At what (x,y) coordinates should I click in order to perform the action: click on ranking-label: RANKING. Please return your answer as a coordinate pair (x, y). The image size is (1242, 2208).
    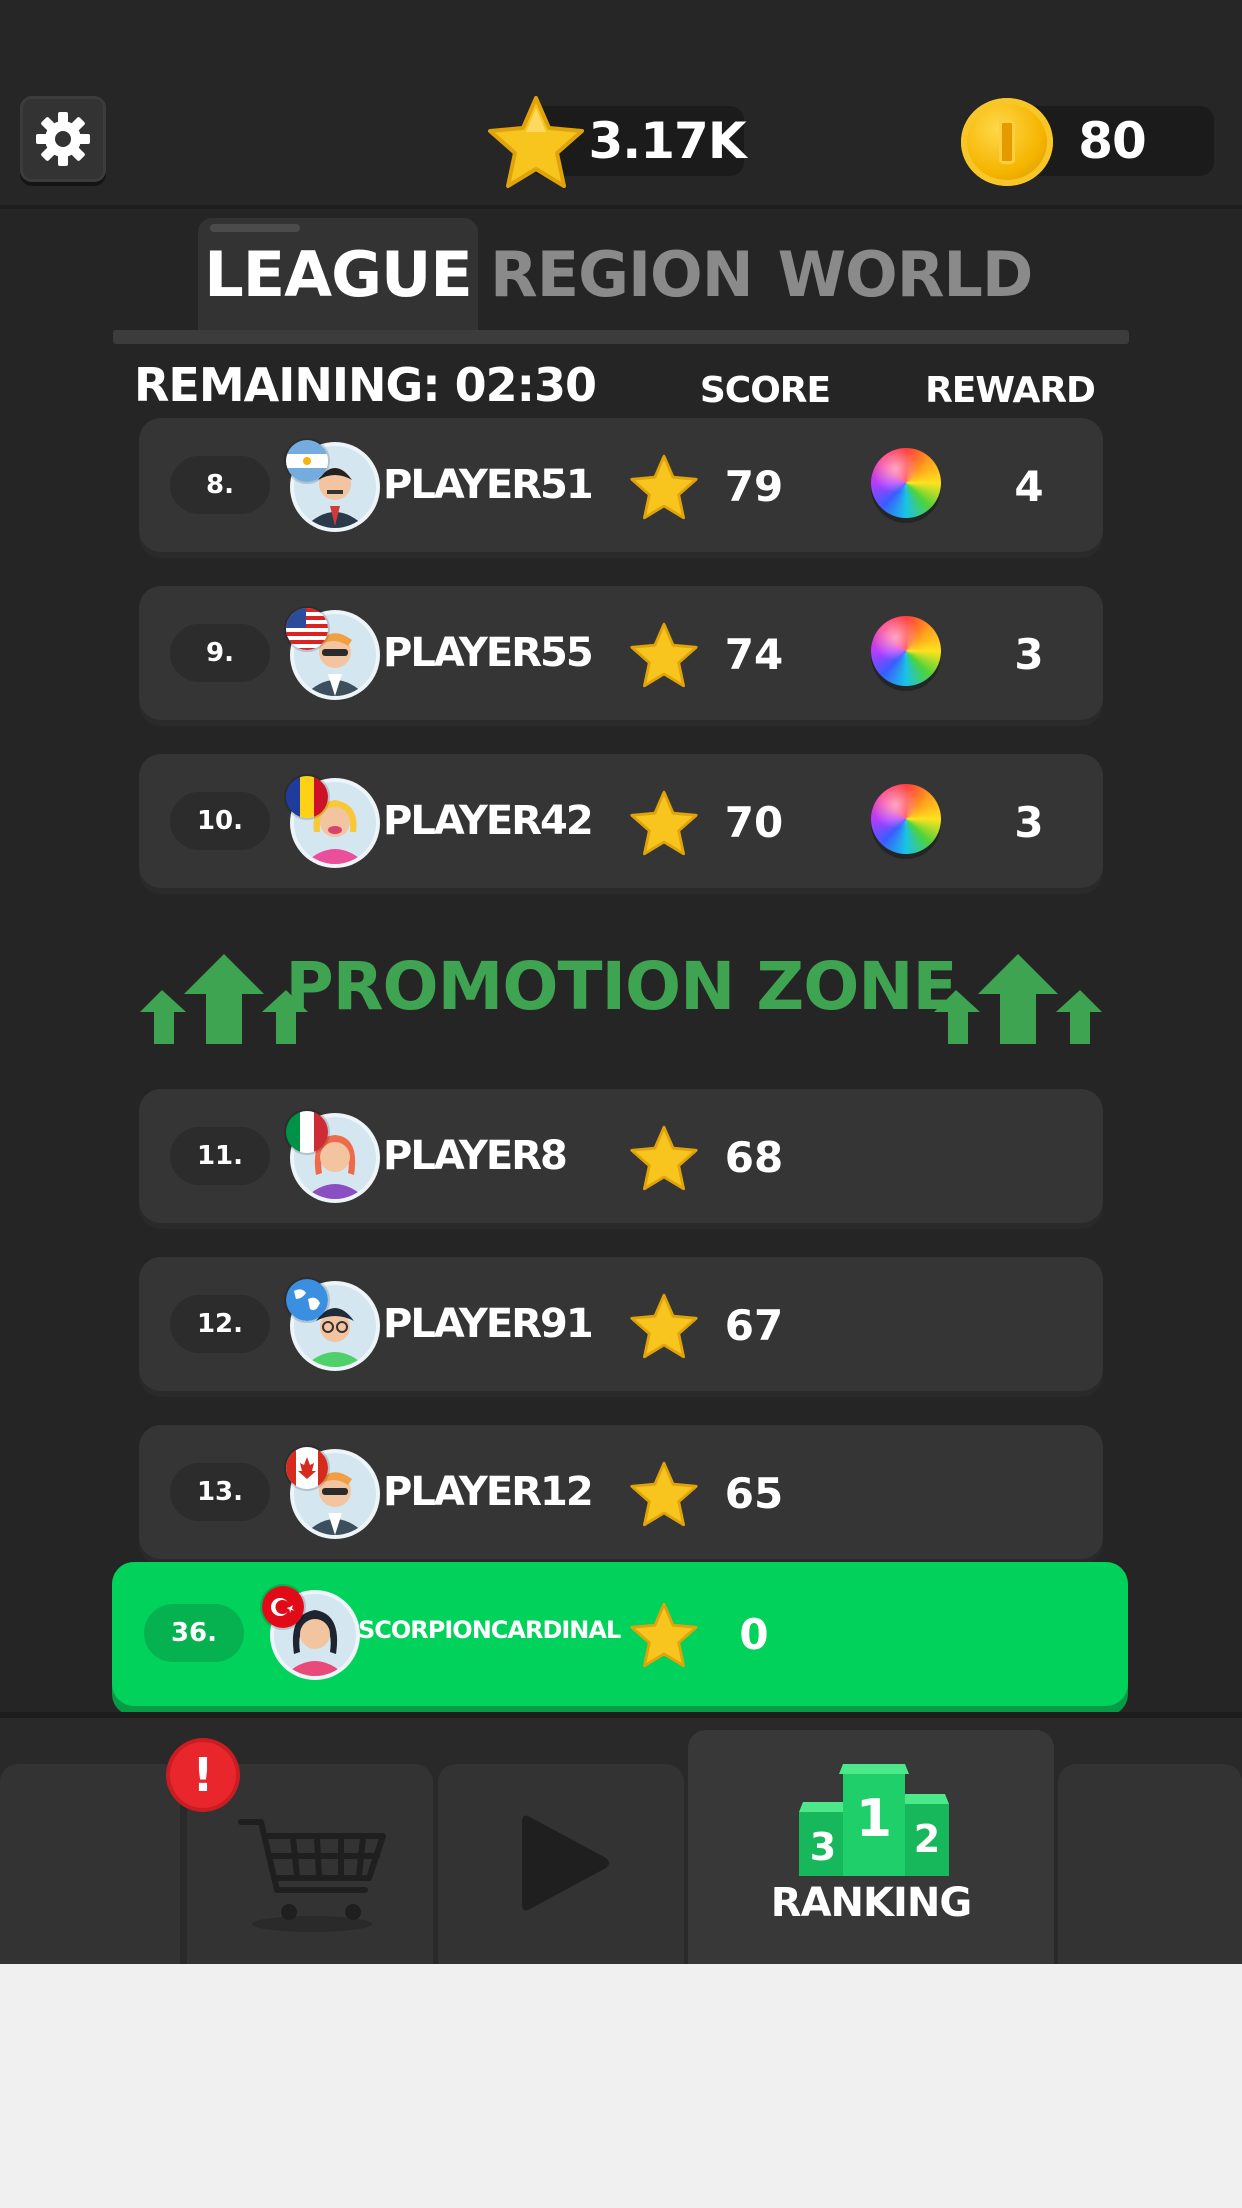
    Looking at the image, I should click on (871, 1903).